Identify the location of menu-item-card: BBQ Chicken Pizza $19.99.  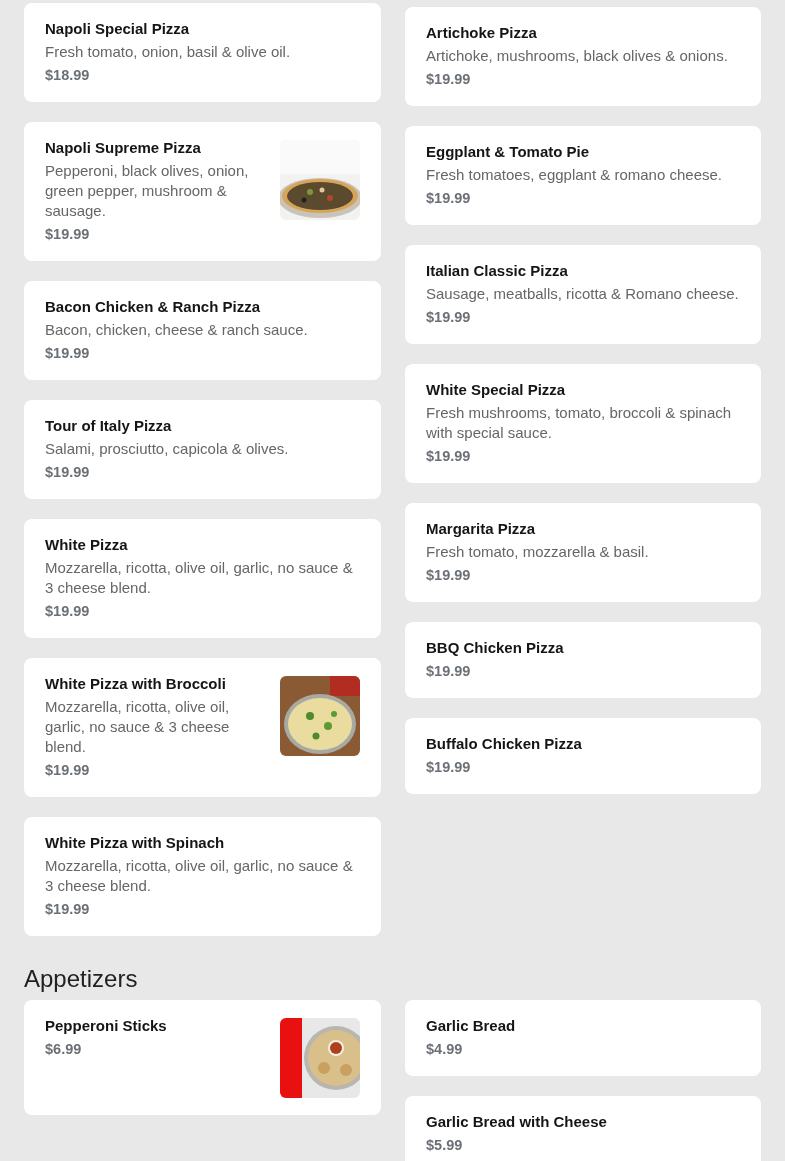
(583, 660).